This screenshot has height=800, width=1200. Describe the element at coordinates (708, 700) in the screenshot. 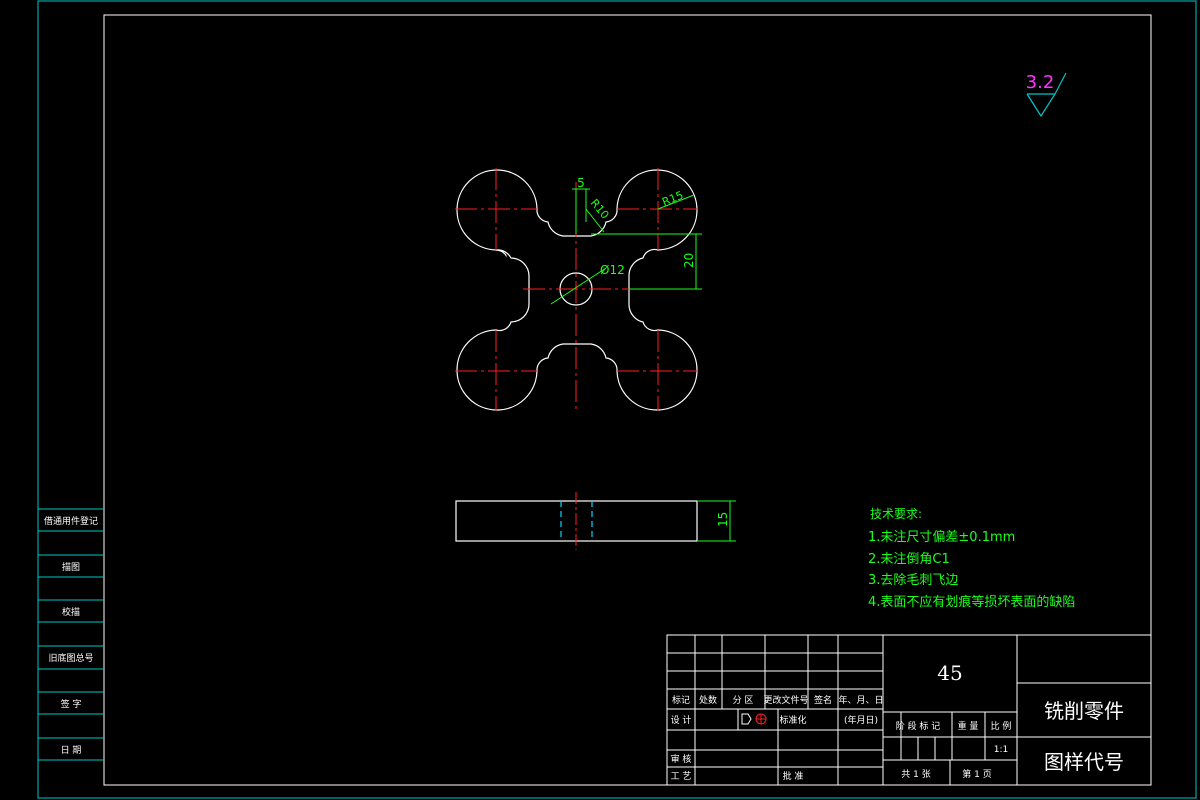

I see `hdr-count: 处数` at that location.